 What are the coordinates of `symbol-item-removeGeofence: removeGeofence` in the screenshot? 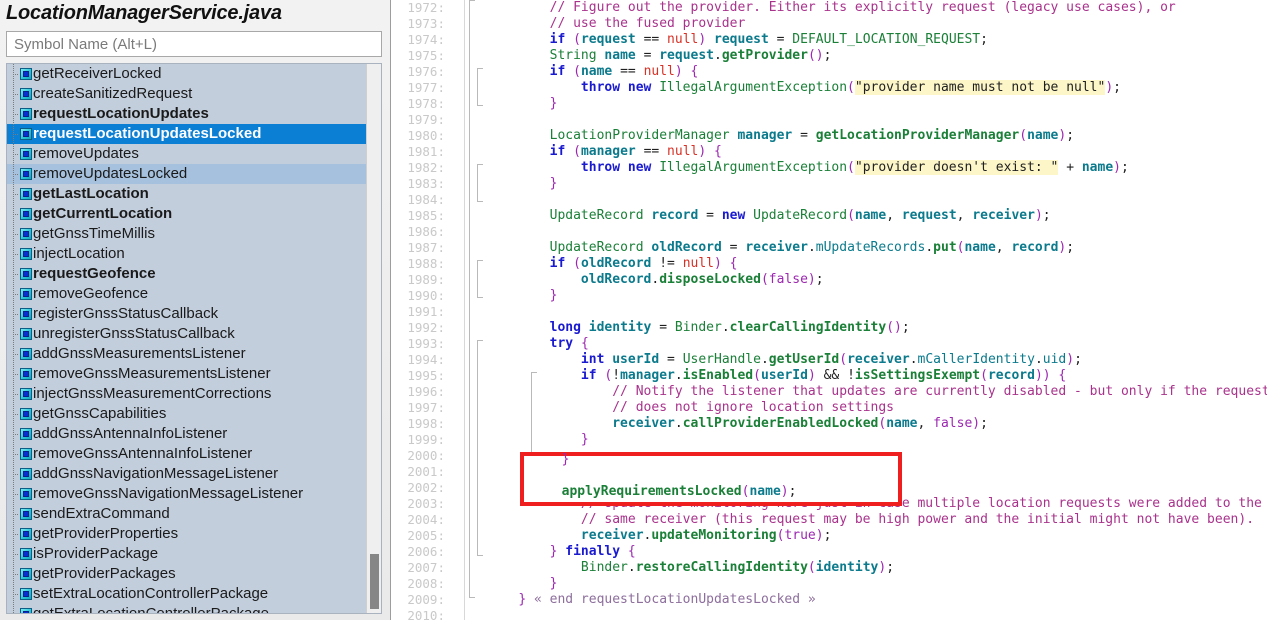 It's located at (187, 294).